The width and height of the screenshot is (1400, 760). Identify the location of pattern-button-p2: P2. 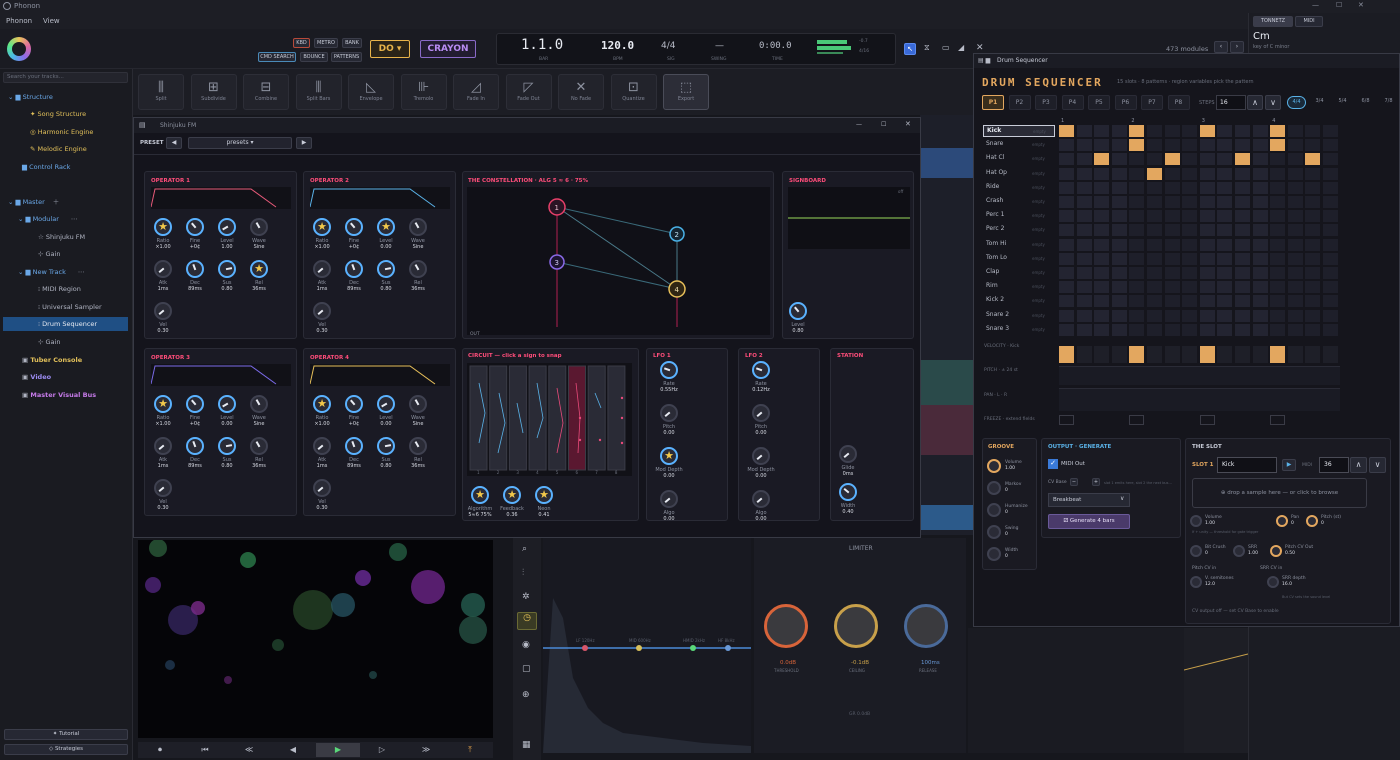
(1019, 102).